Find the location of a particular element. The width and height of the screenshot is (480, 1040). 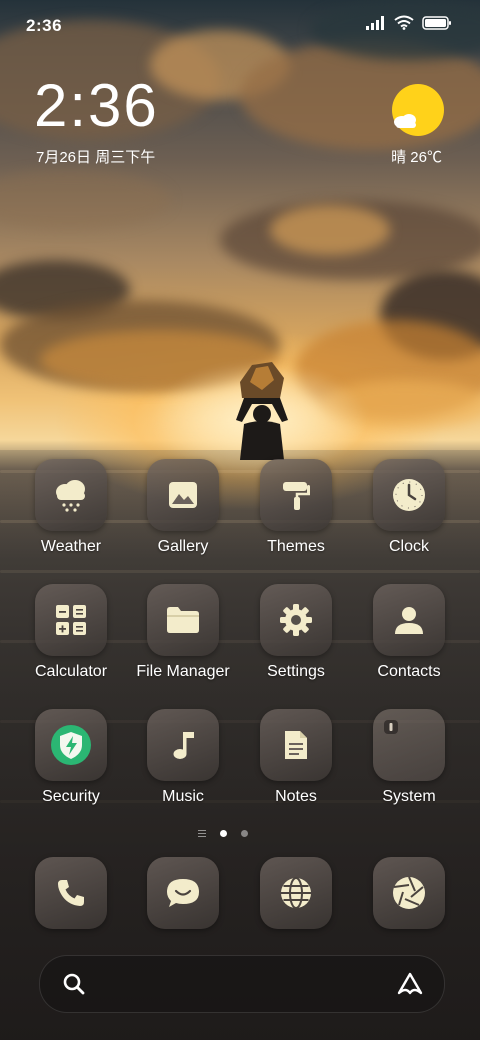

app-notes: Notes is located at coordinates (296, 764).